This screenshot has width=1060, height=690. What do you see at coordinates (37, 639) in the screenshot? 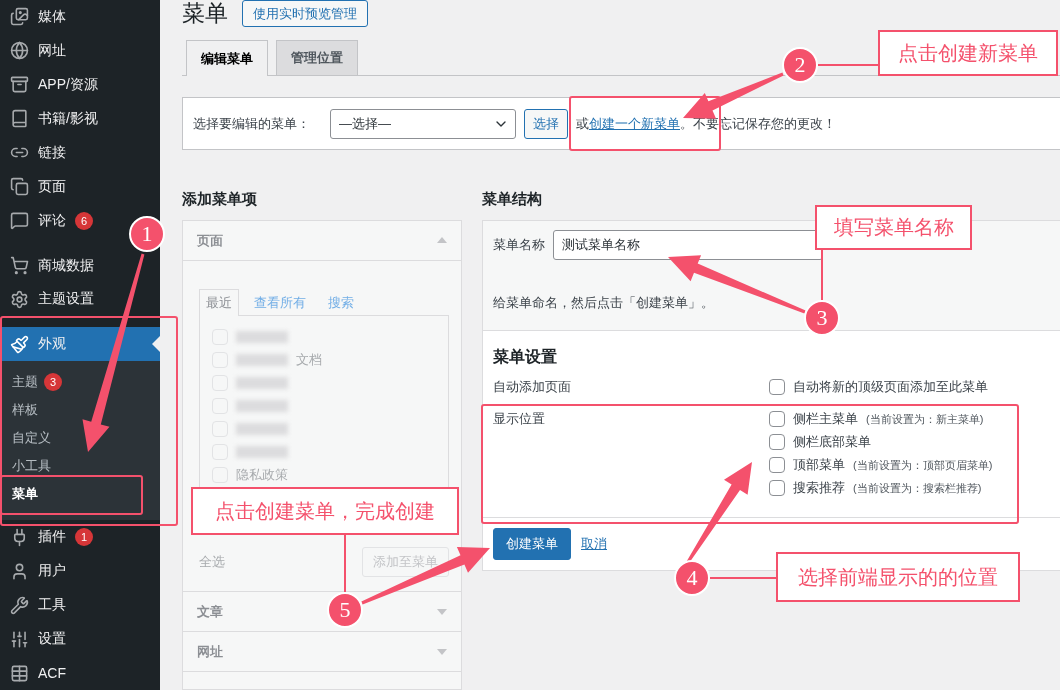
I see `sidebar-item: 设置` at bounding box center [37, 639].